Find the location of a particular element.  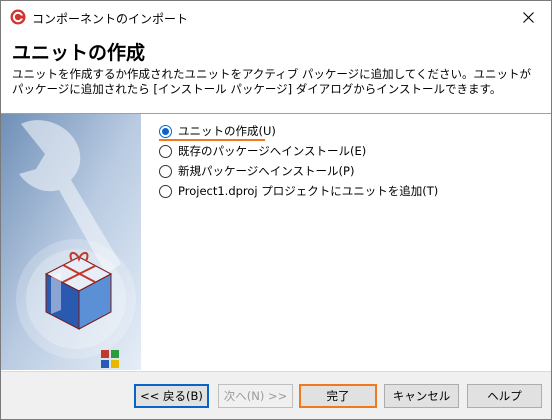

option-install-existing-package: 既存のパッケージへインストール(E) is located at coordinates (349, 151).